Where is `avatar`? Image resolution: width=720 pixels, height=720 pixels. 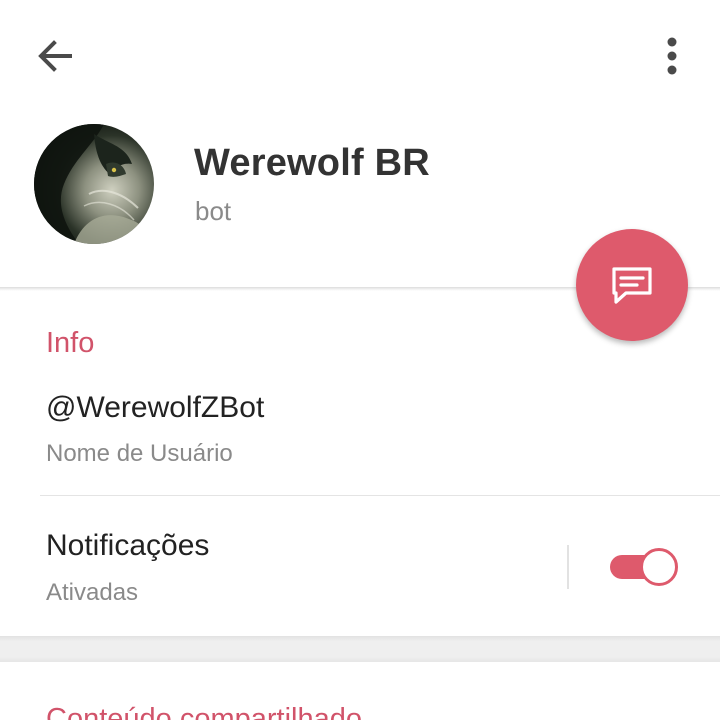
avatar is located at coordinates (94, 184).